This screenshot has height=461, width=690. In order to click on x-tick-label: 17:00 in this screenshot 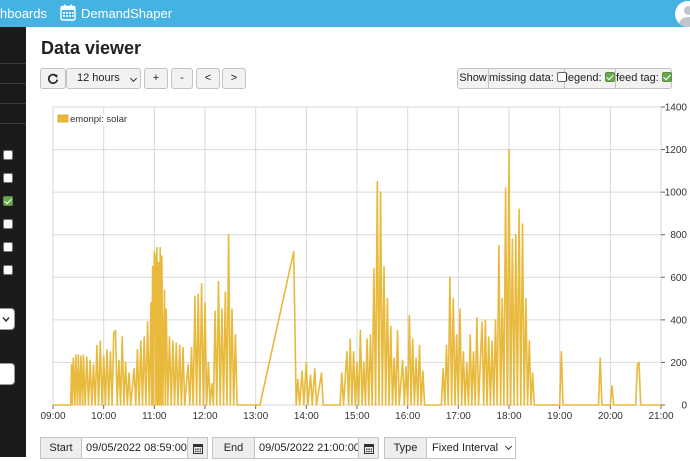, I will do `click(458, 416)`.